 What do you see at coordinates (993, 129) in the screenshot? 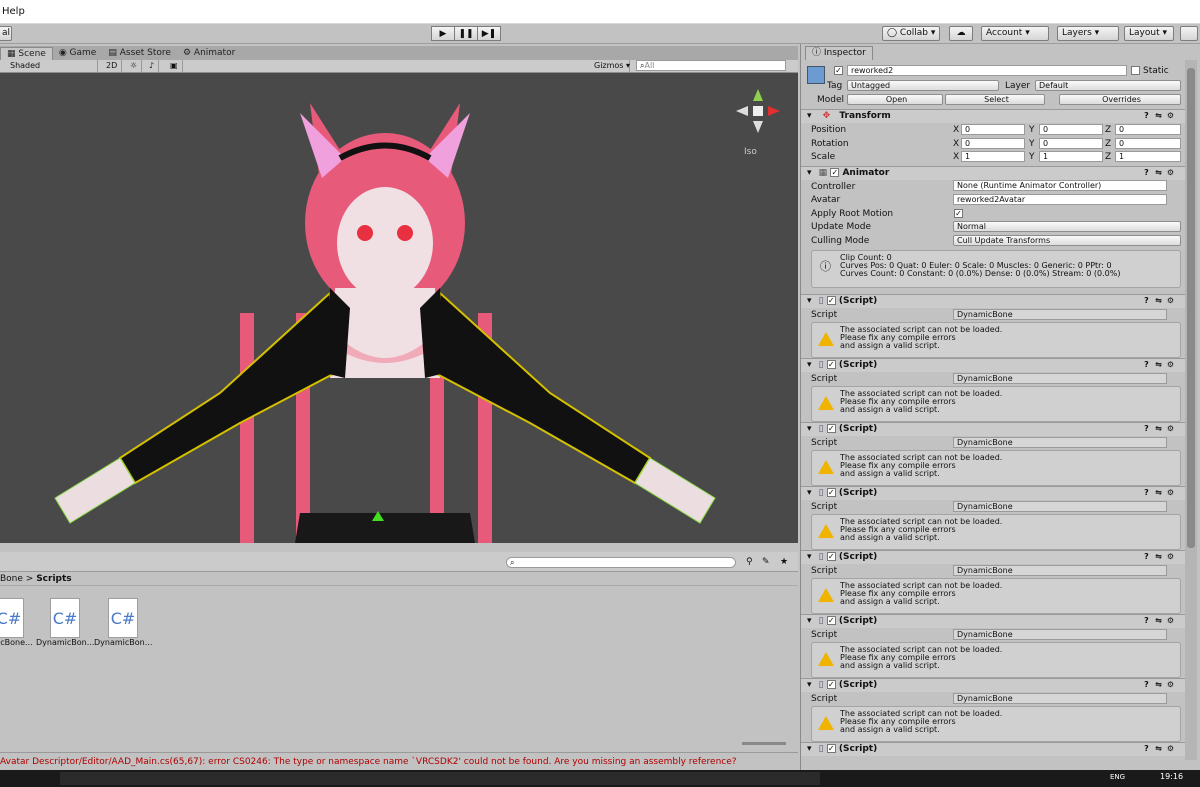
I see `position-x-field: 0` at bounding box center [993, 129].